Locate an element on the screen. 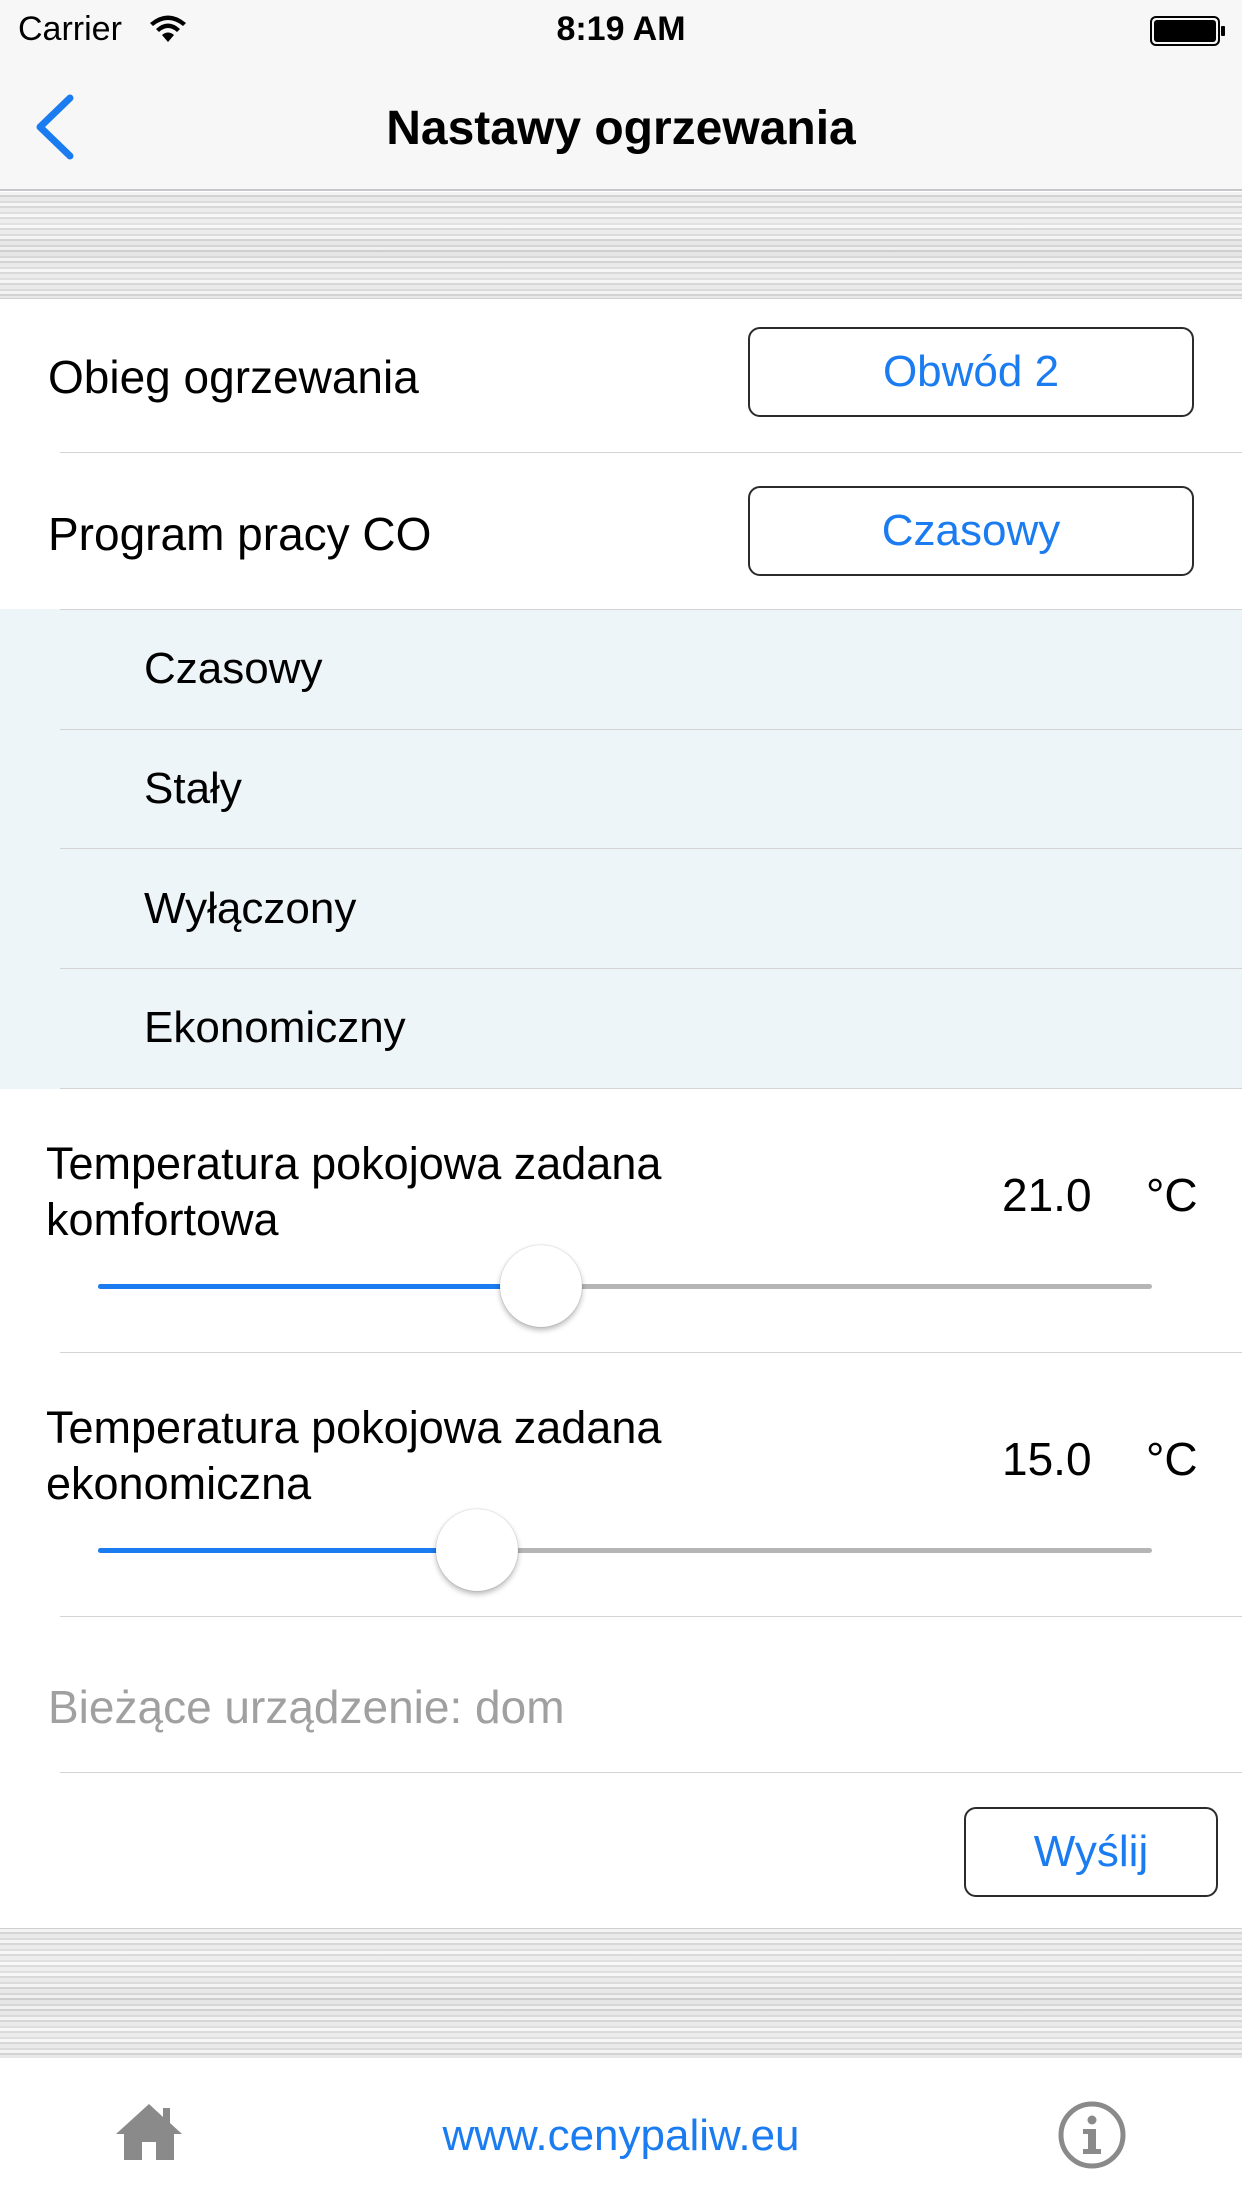 This screenshot has width=1242, height=2208. economy-temp-unit: °C is located at coordinates (1172, 1459).